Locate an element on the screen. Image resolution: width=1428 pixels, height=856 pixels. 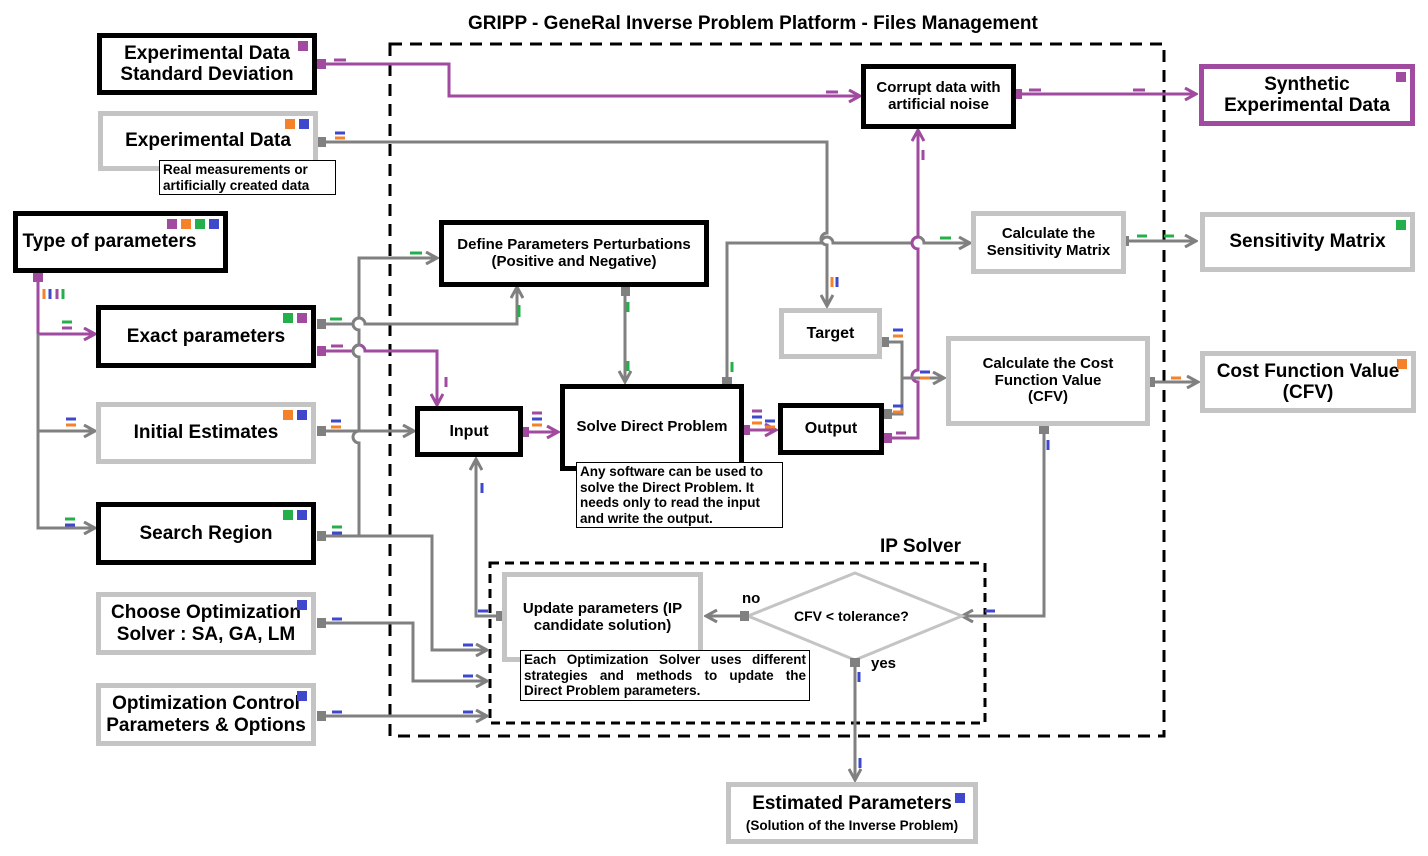
node-label: Sensitivity Matrix is located at coordinates (1307, 242).